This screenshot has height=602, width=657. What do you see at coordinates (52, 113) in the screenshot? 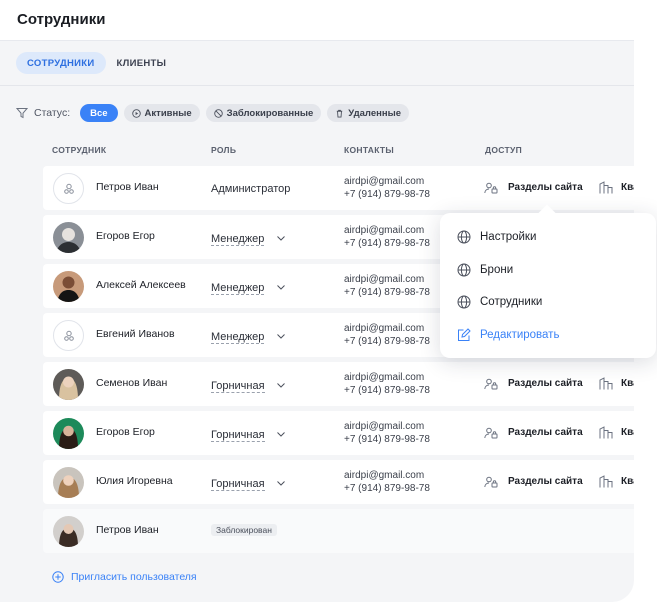
I see `filter-label: Статус:` at bounding box center [52, 113].